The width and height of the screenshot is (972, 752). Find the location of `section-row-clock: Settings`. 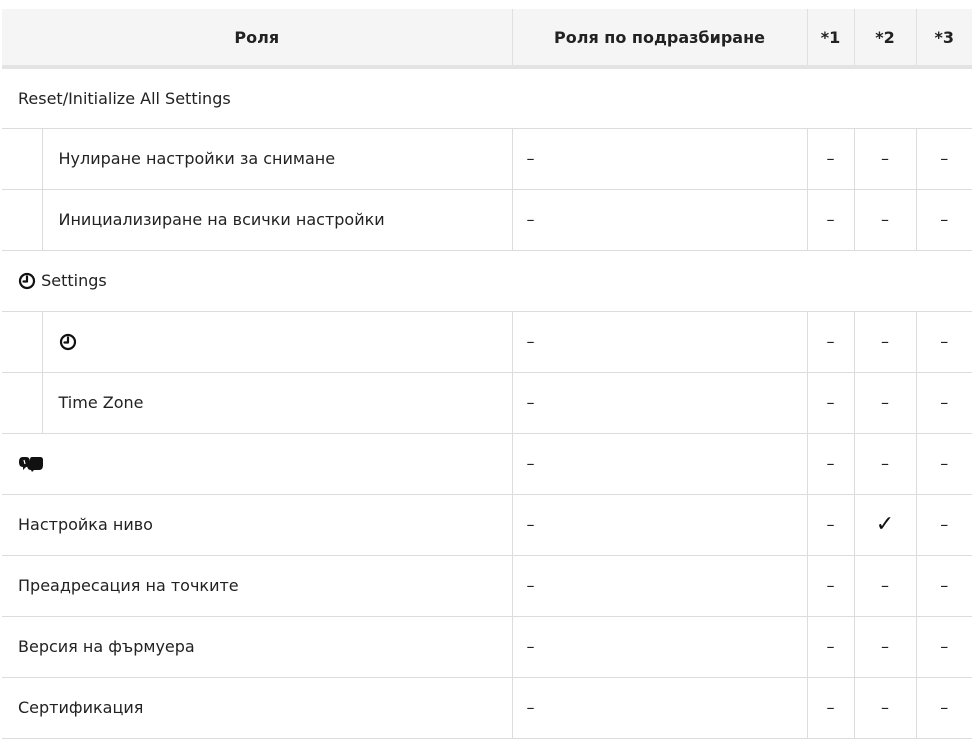

section-row-clock: Settings is located at coordinates (487, 281).